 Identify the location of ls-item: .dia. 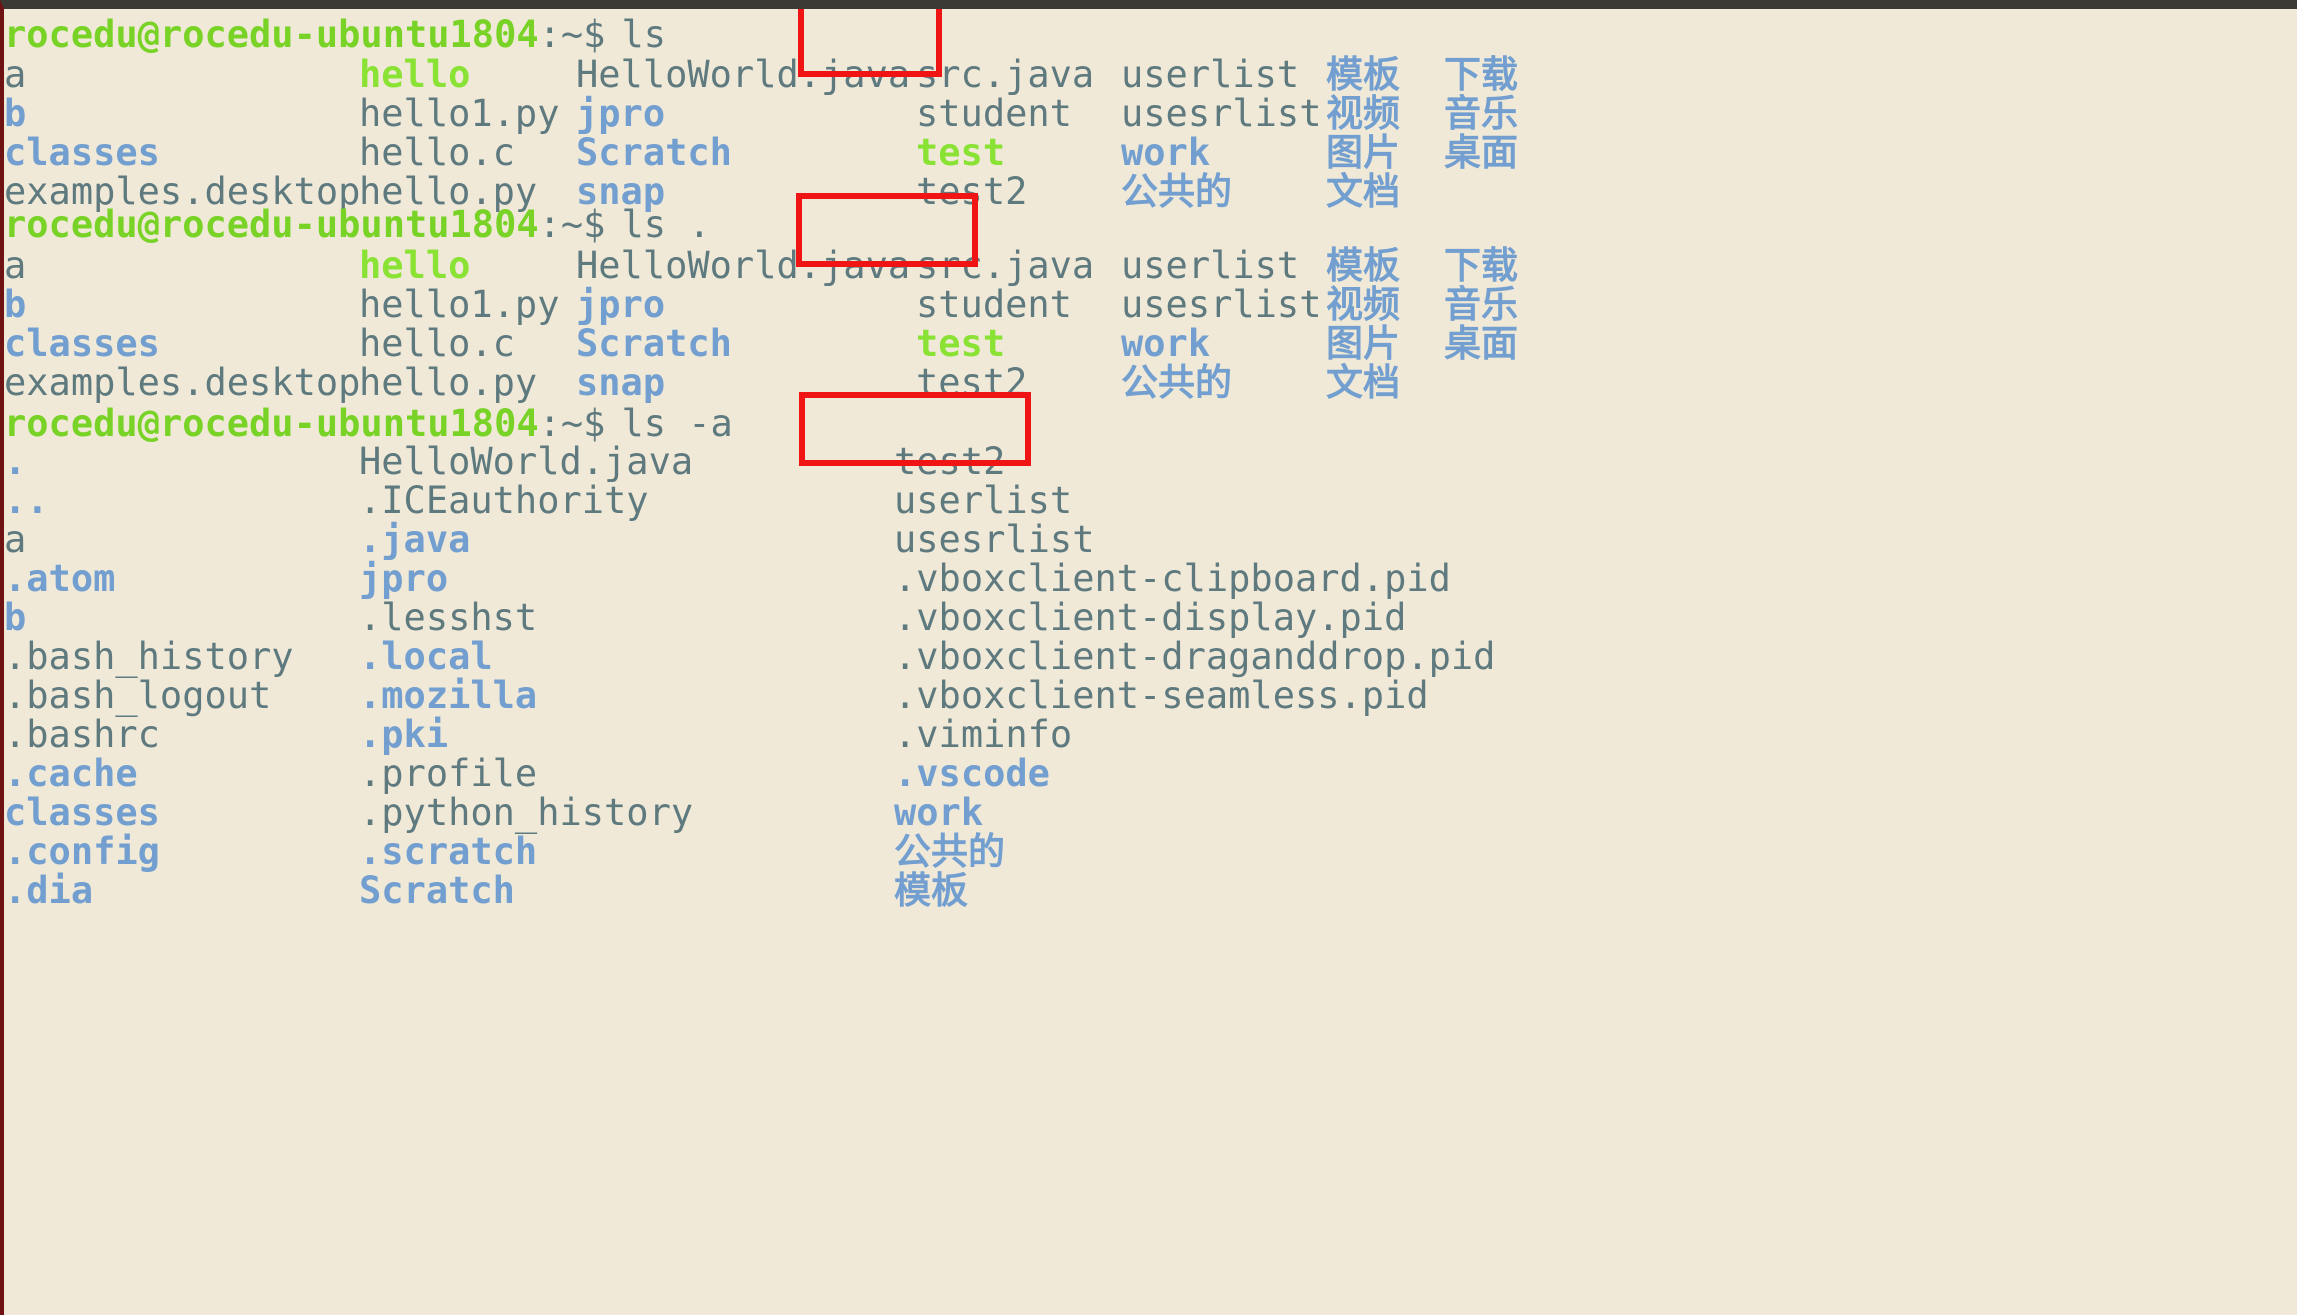
(48, 890).